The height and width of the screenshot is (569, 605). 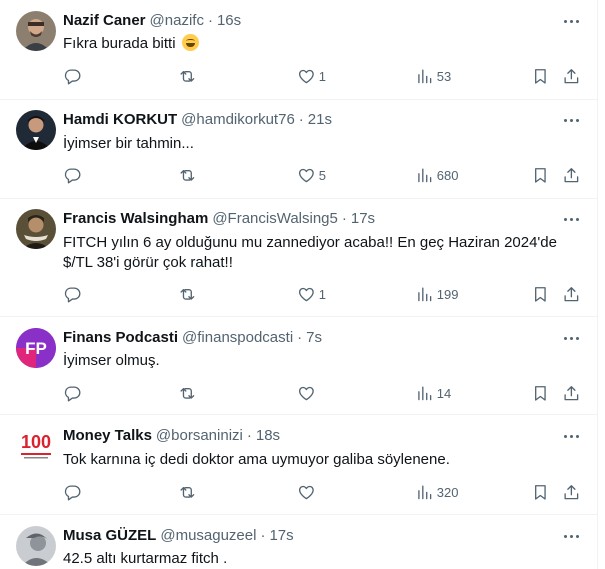 I want to click on avatar: 100, so click(x=36, y=446).